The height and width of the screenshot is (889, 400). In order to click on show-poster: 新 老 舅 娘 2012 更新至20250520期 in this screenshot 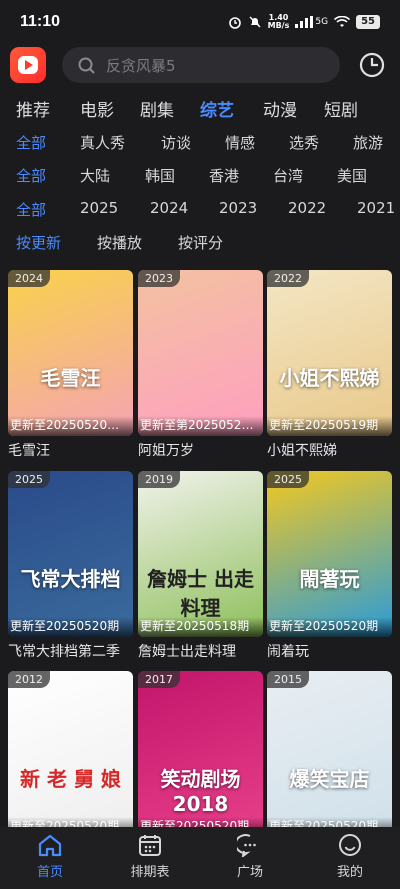, I will do `click(70, 754)`.